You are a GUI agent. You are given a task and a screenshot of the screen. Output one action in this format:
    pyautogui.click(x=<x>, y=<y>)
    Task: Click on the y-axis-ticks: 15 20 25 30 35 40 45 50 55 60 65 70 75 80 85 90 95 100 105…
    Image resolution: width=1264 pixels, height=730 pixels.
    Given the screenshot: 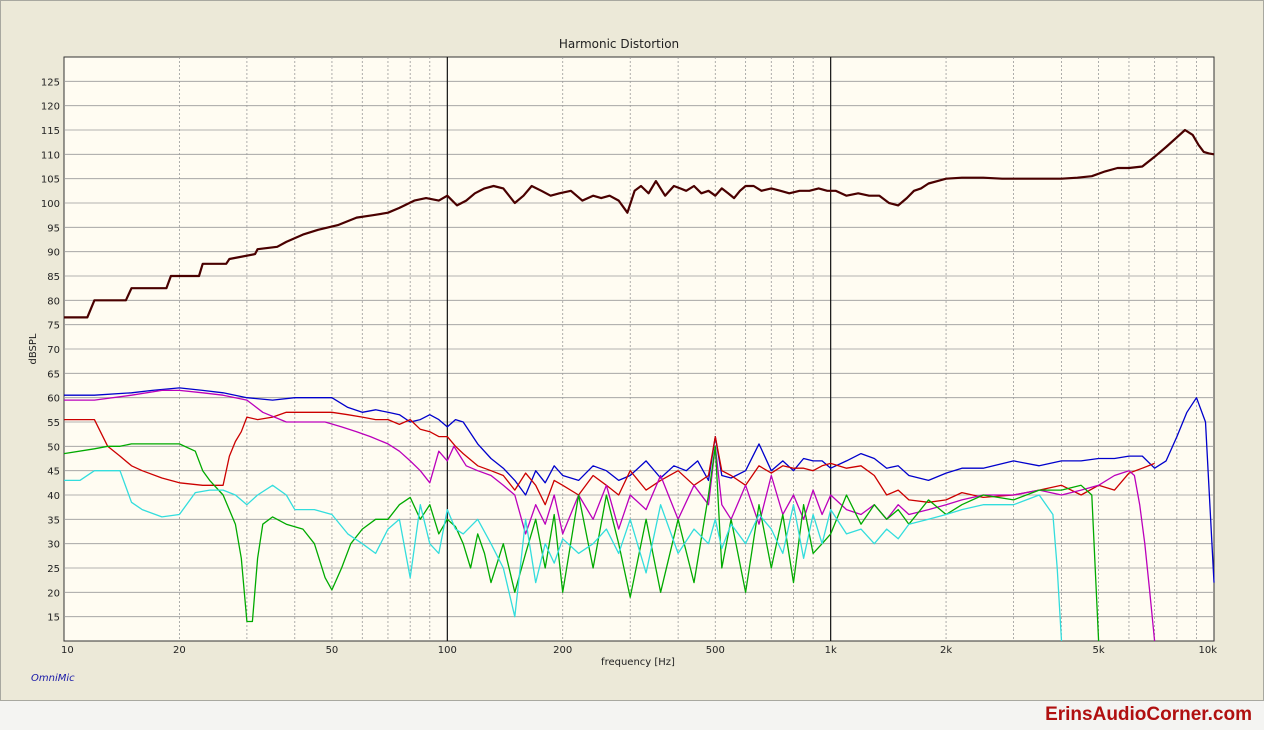 What is the action you would take?
    pyautogui.click(x=50, y=350)
    